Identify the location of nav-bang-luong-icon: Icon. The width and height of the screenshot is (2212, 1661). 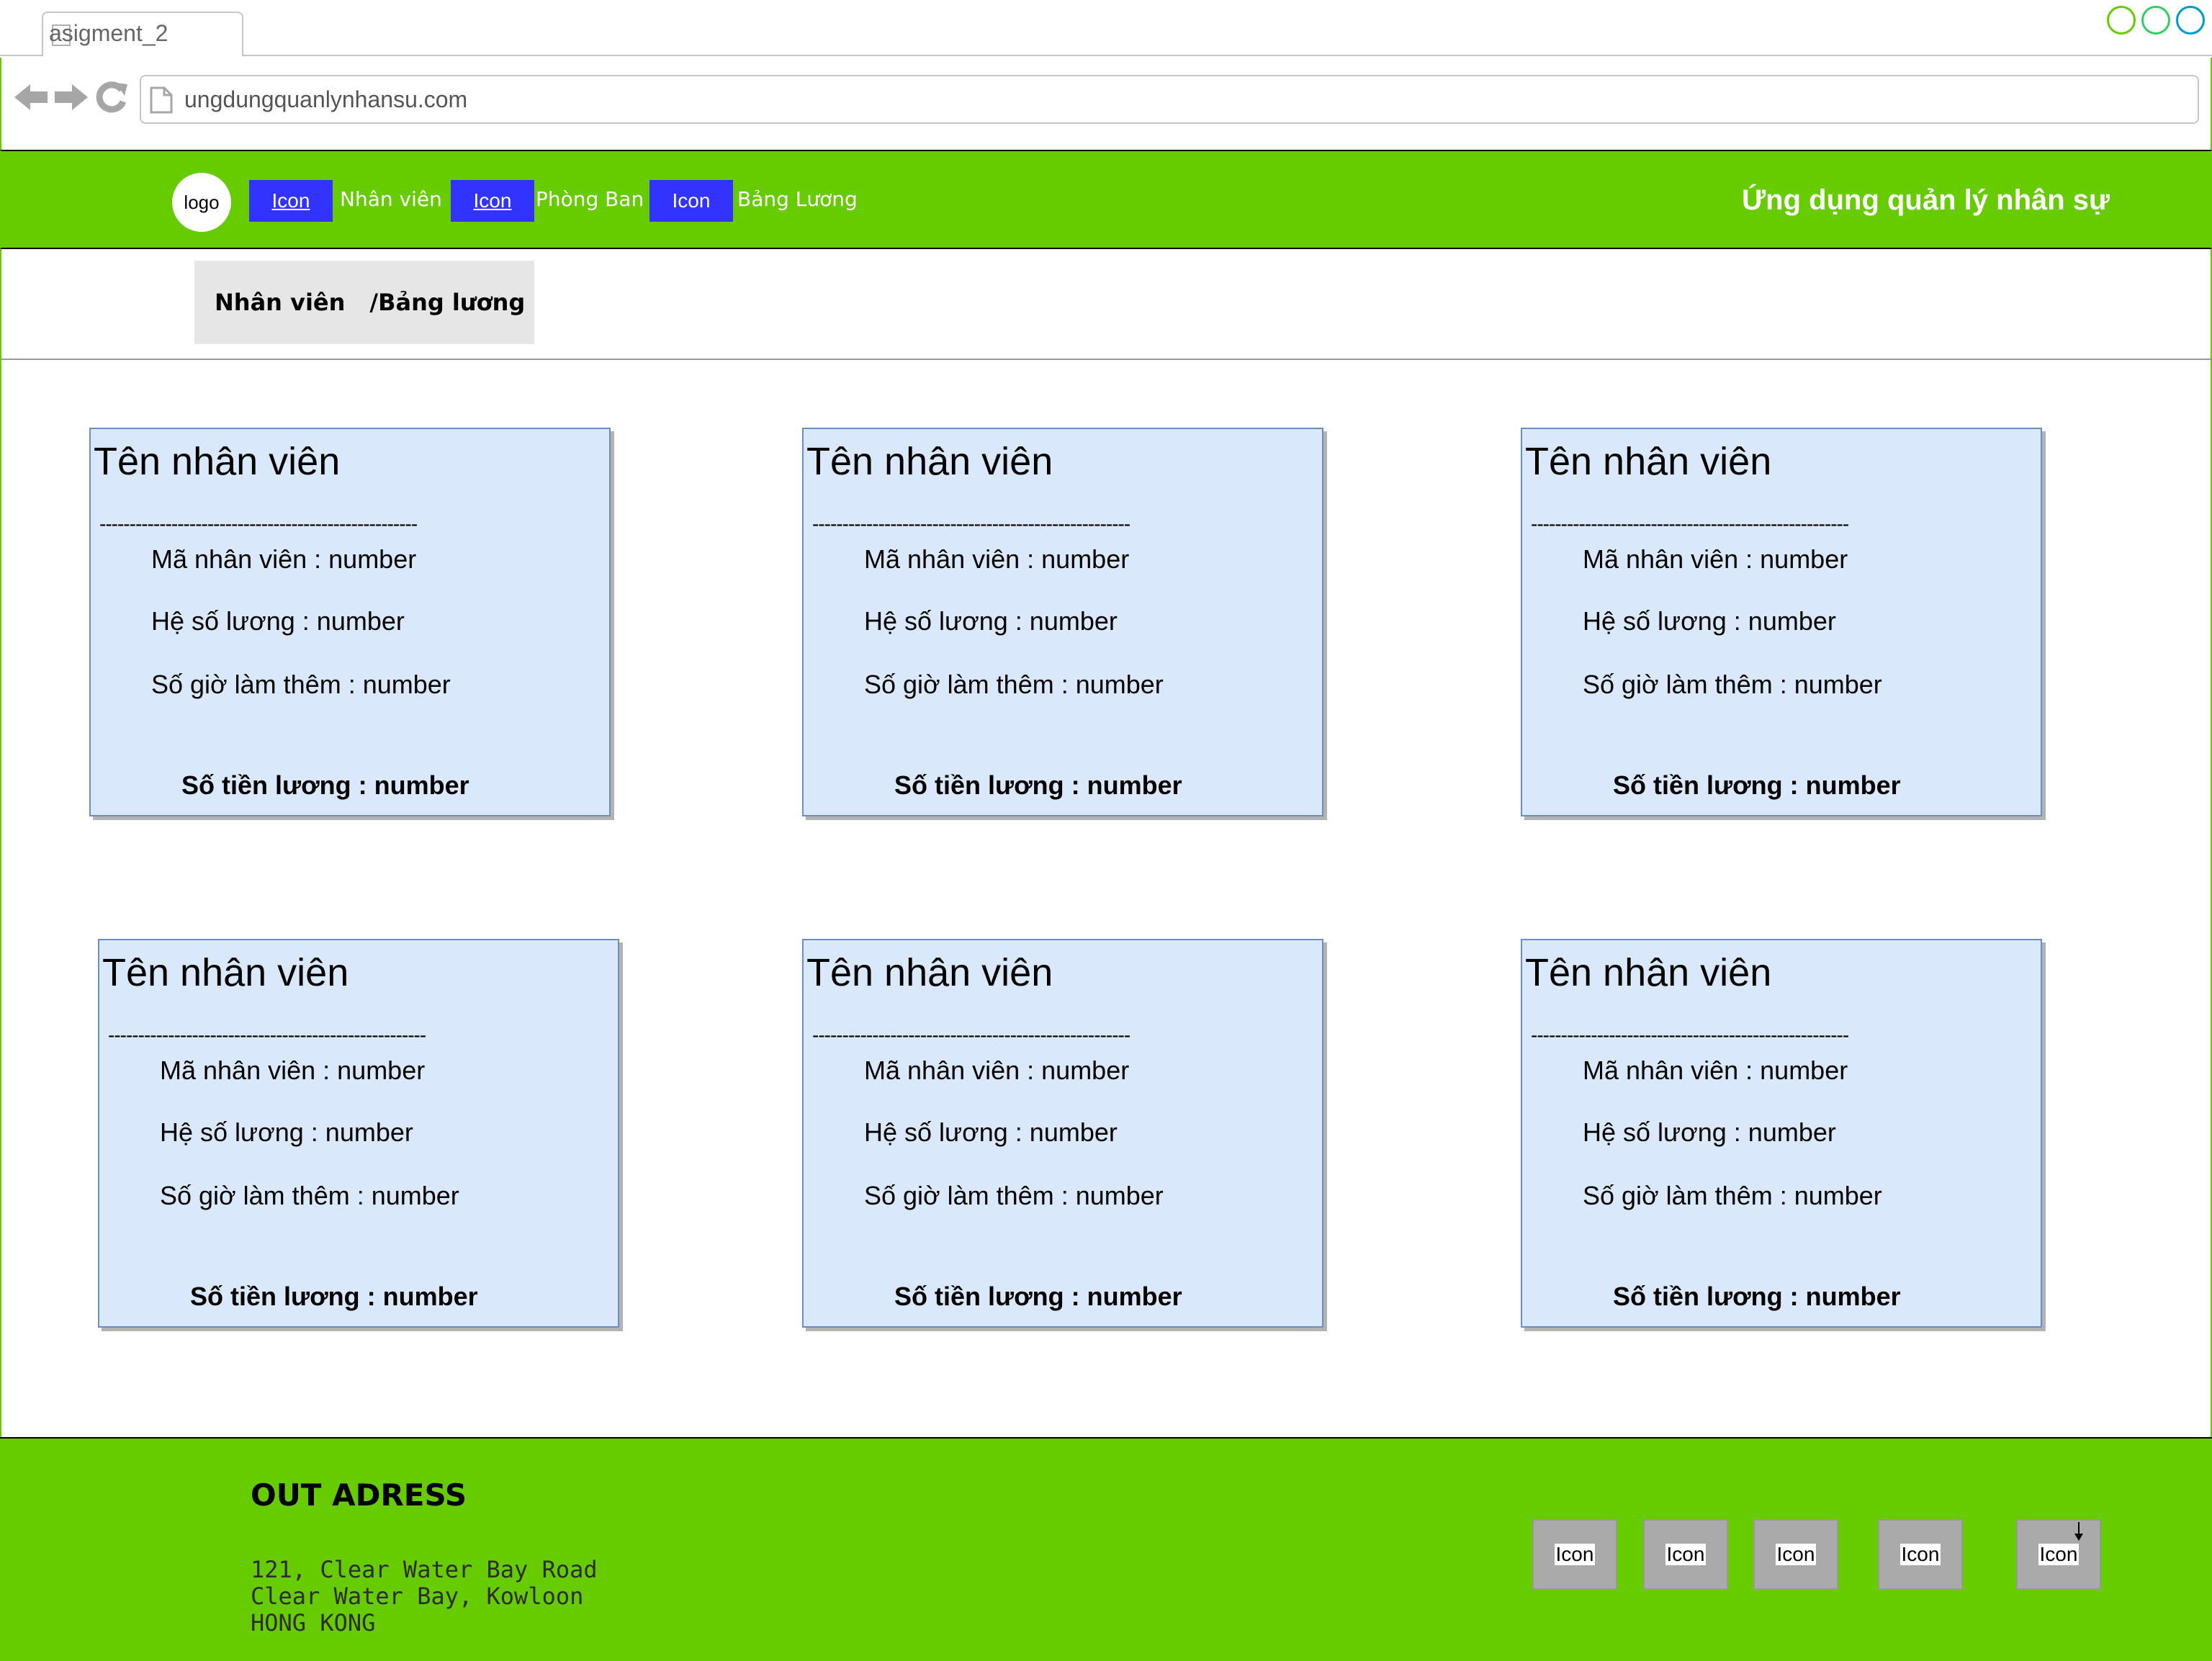
(691, 201).